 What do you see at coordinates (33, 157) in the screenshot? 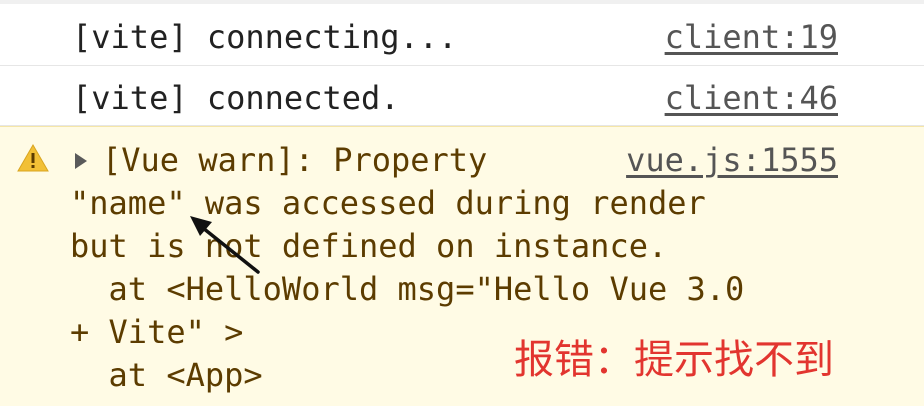
I see `warning-icon` at bounding box center [33, 157].